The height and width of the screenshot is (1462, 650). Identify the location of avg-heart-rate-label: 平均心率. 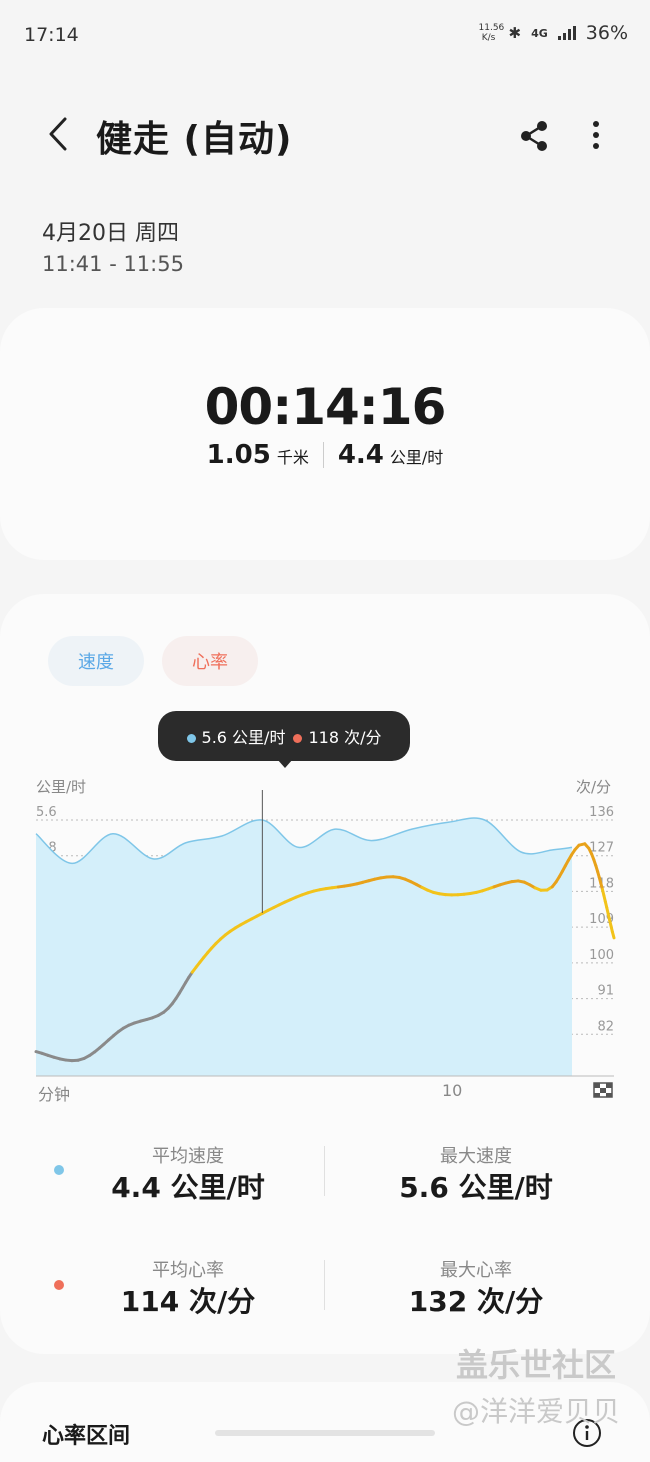
(188, 1269).